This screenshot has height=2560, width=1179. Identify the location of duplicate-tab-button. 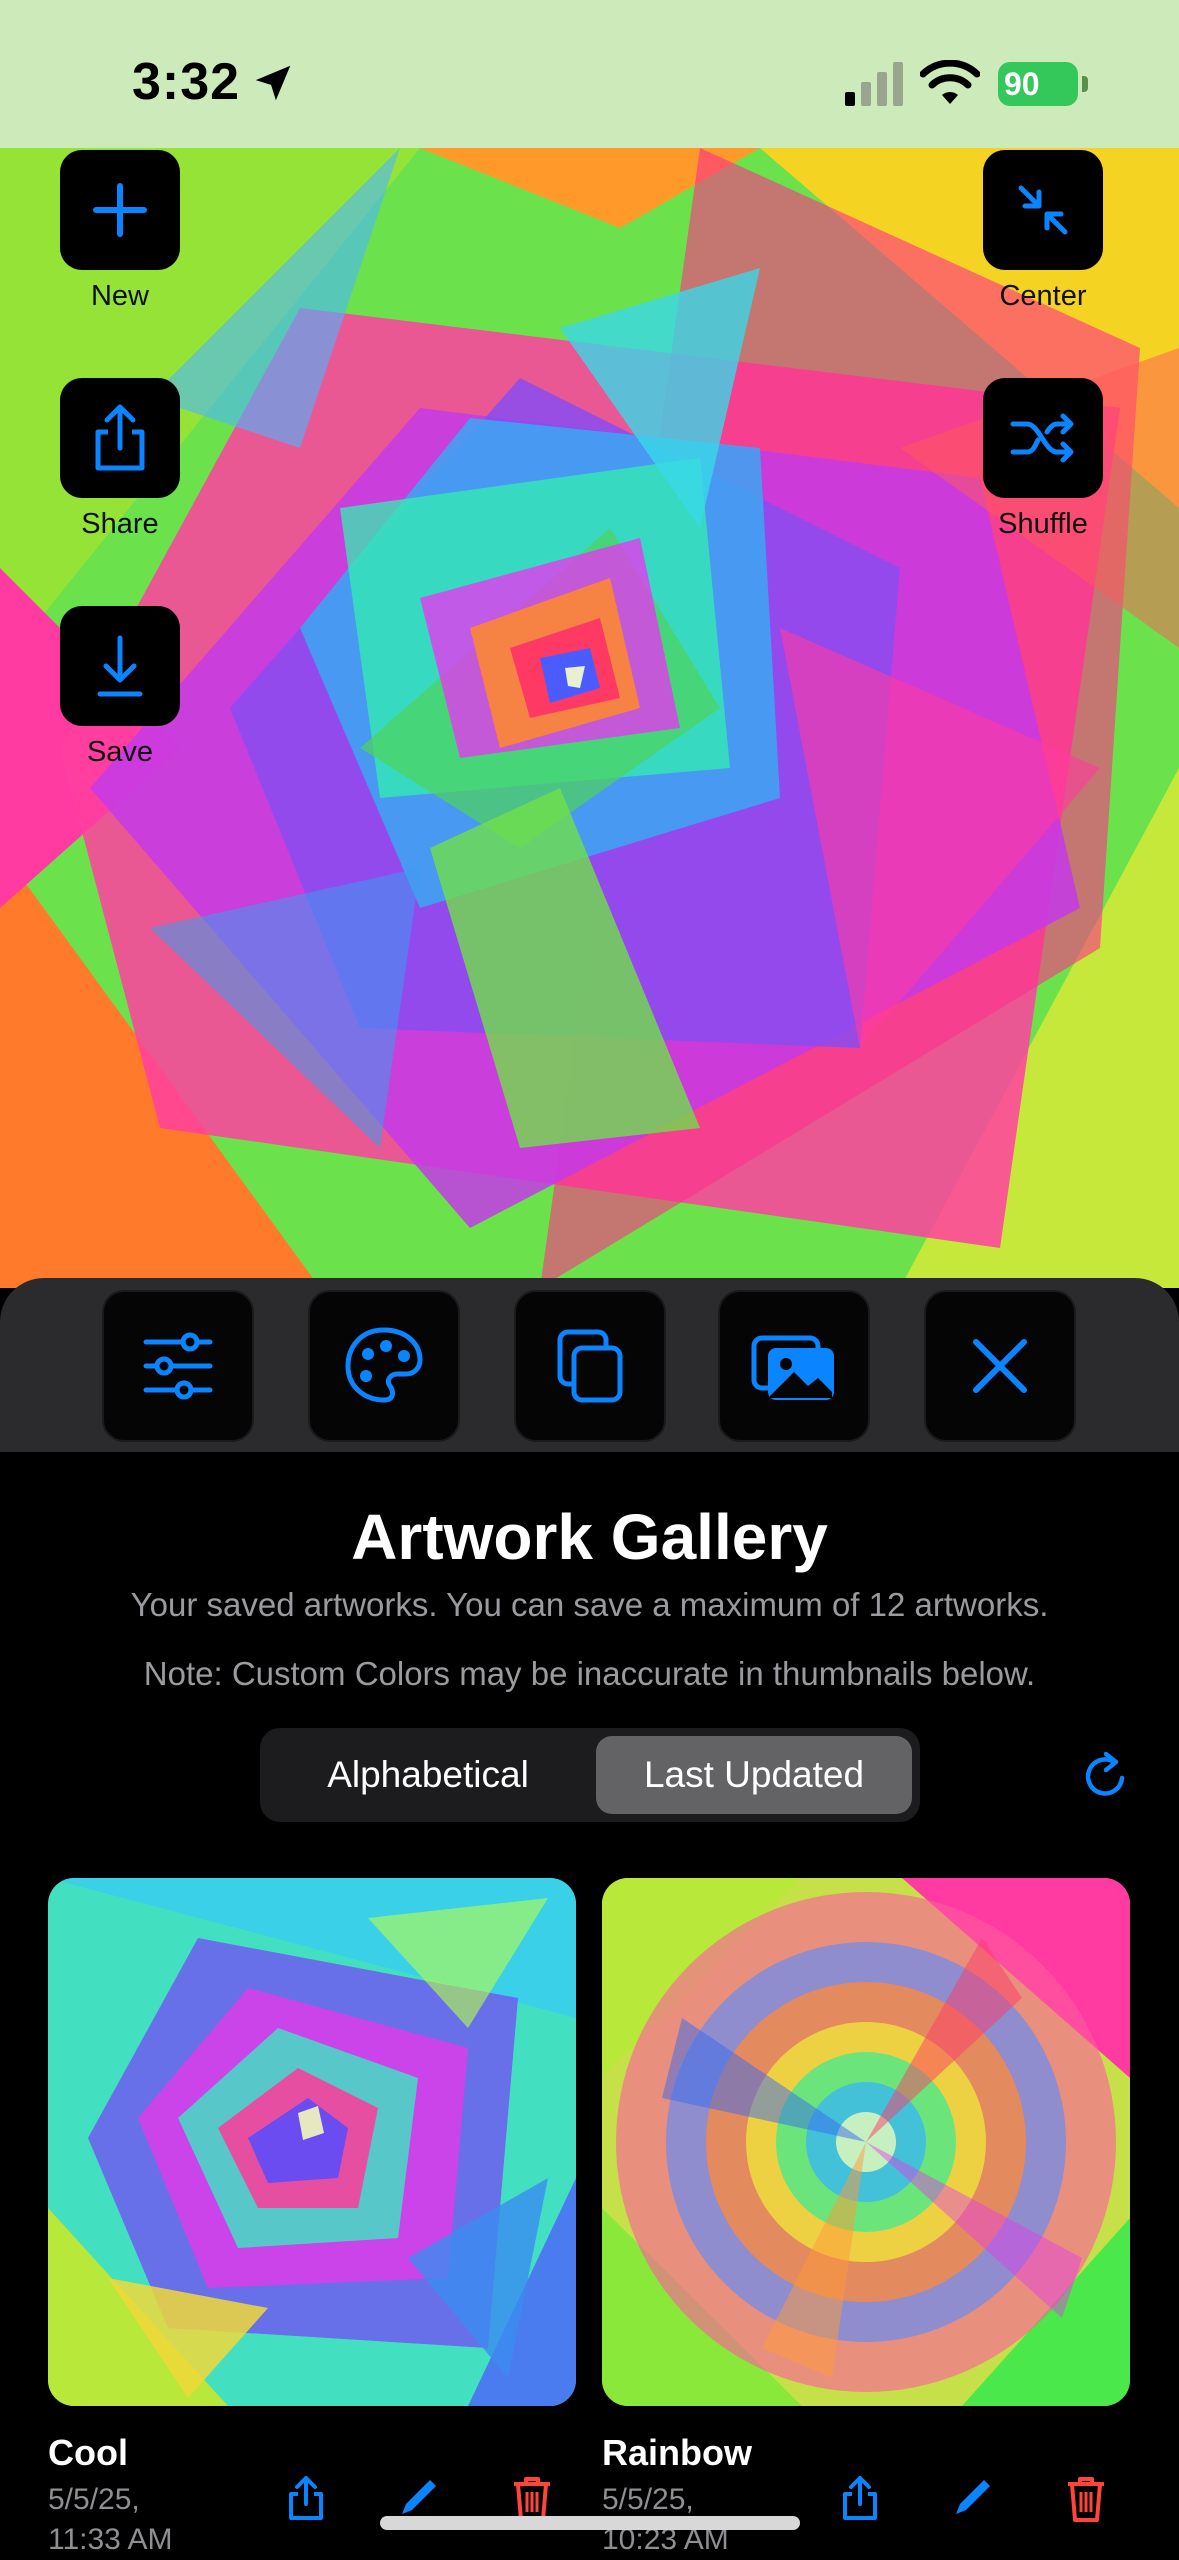
(590, 1366).